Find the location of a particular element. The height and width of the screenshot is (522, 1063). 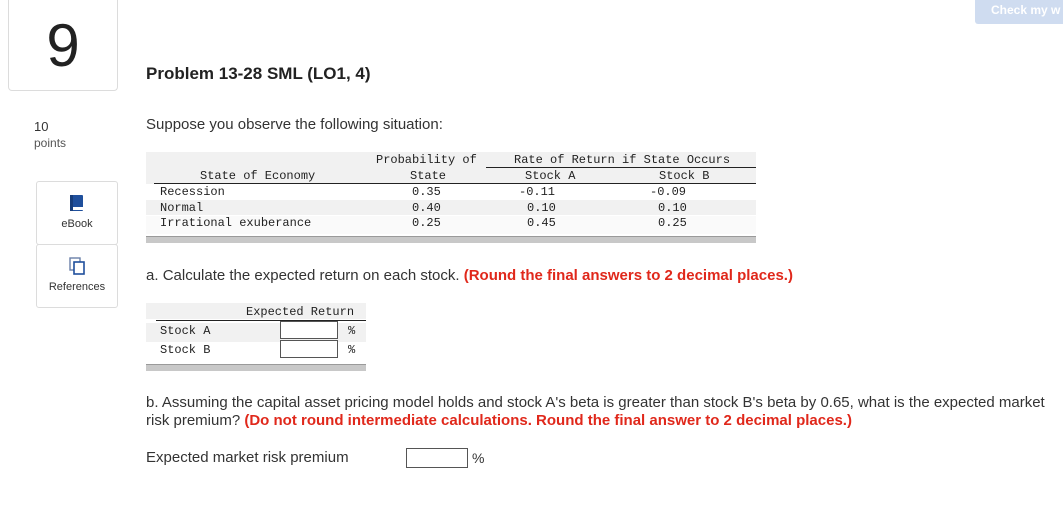

stock-b-label: Stock B is located at coordinates (185, 350).